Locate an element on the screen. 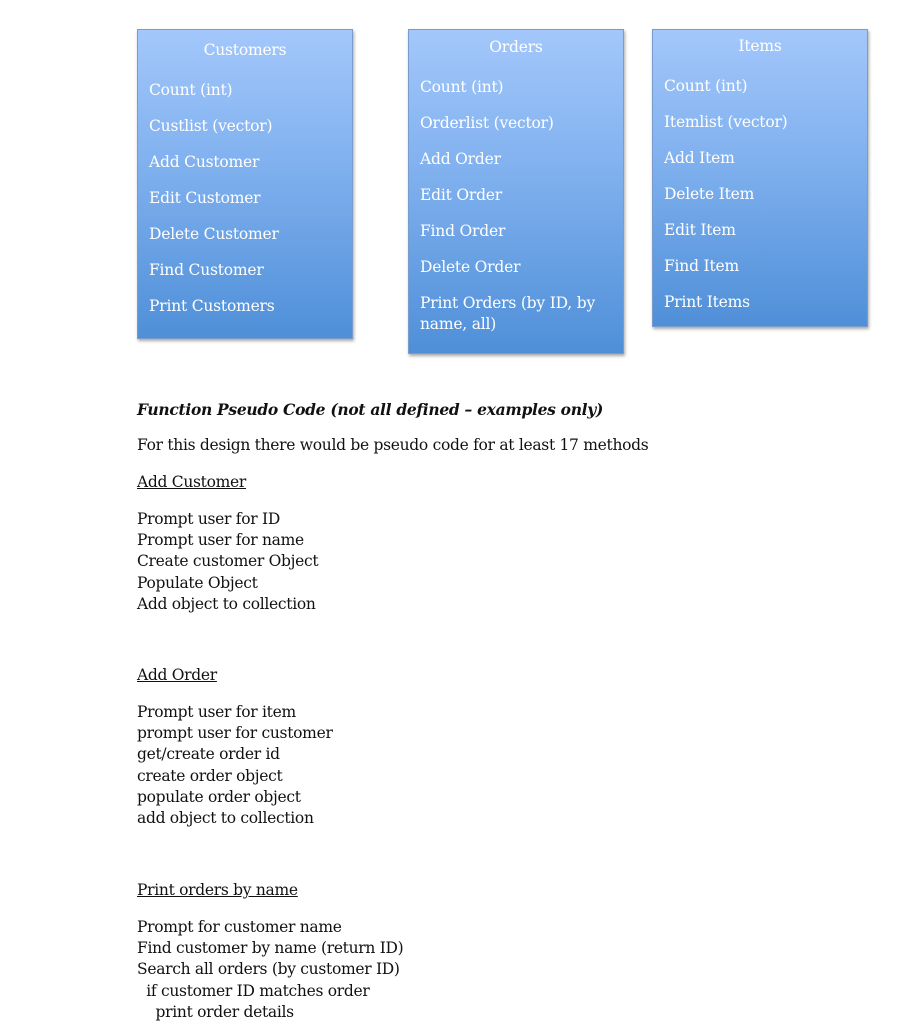  code-line: Prompt for customer name is located at coordinates (239, 927).